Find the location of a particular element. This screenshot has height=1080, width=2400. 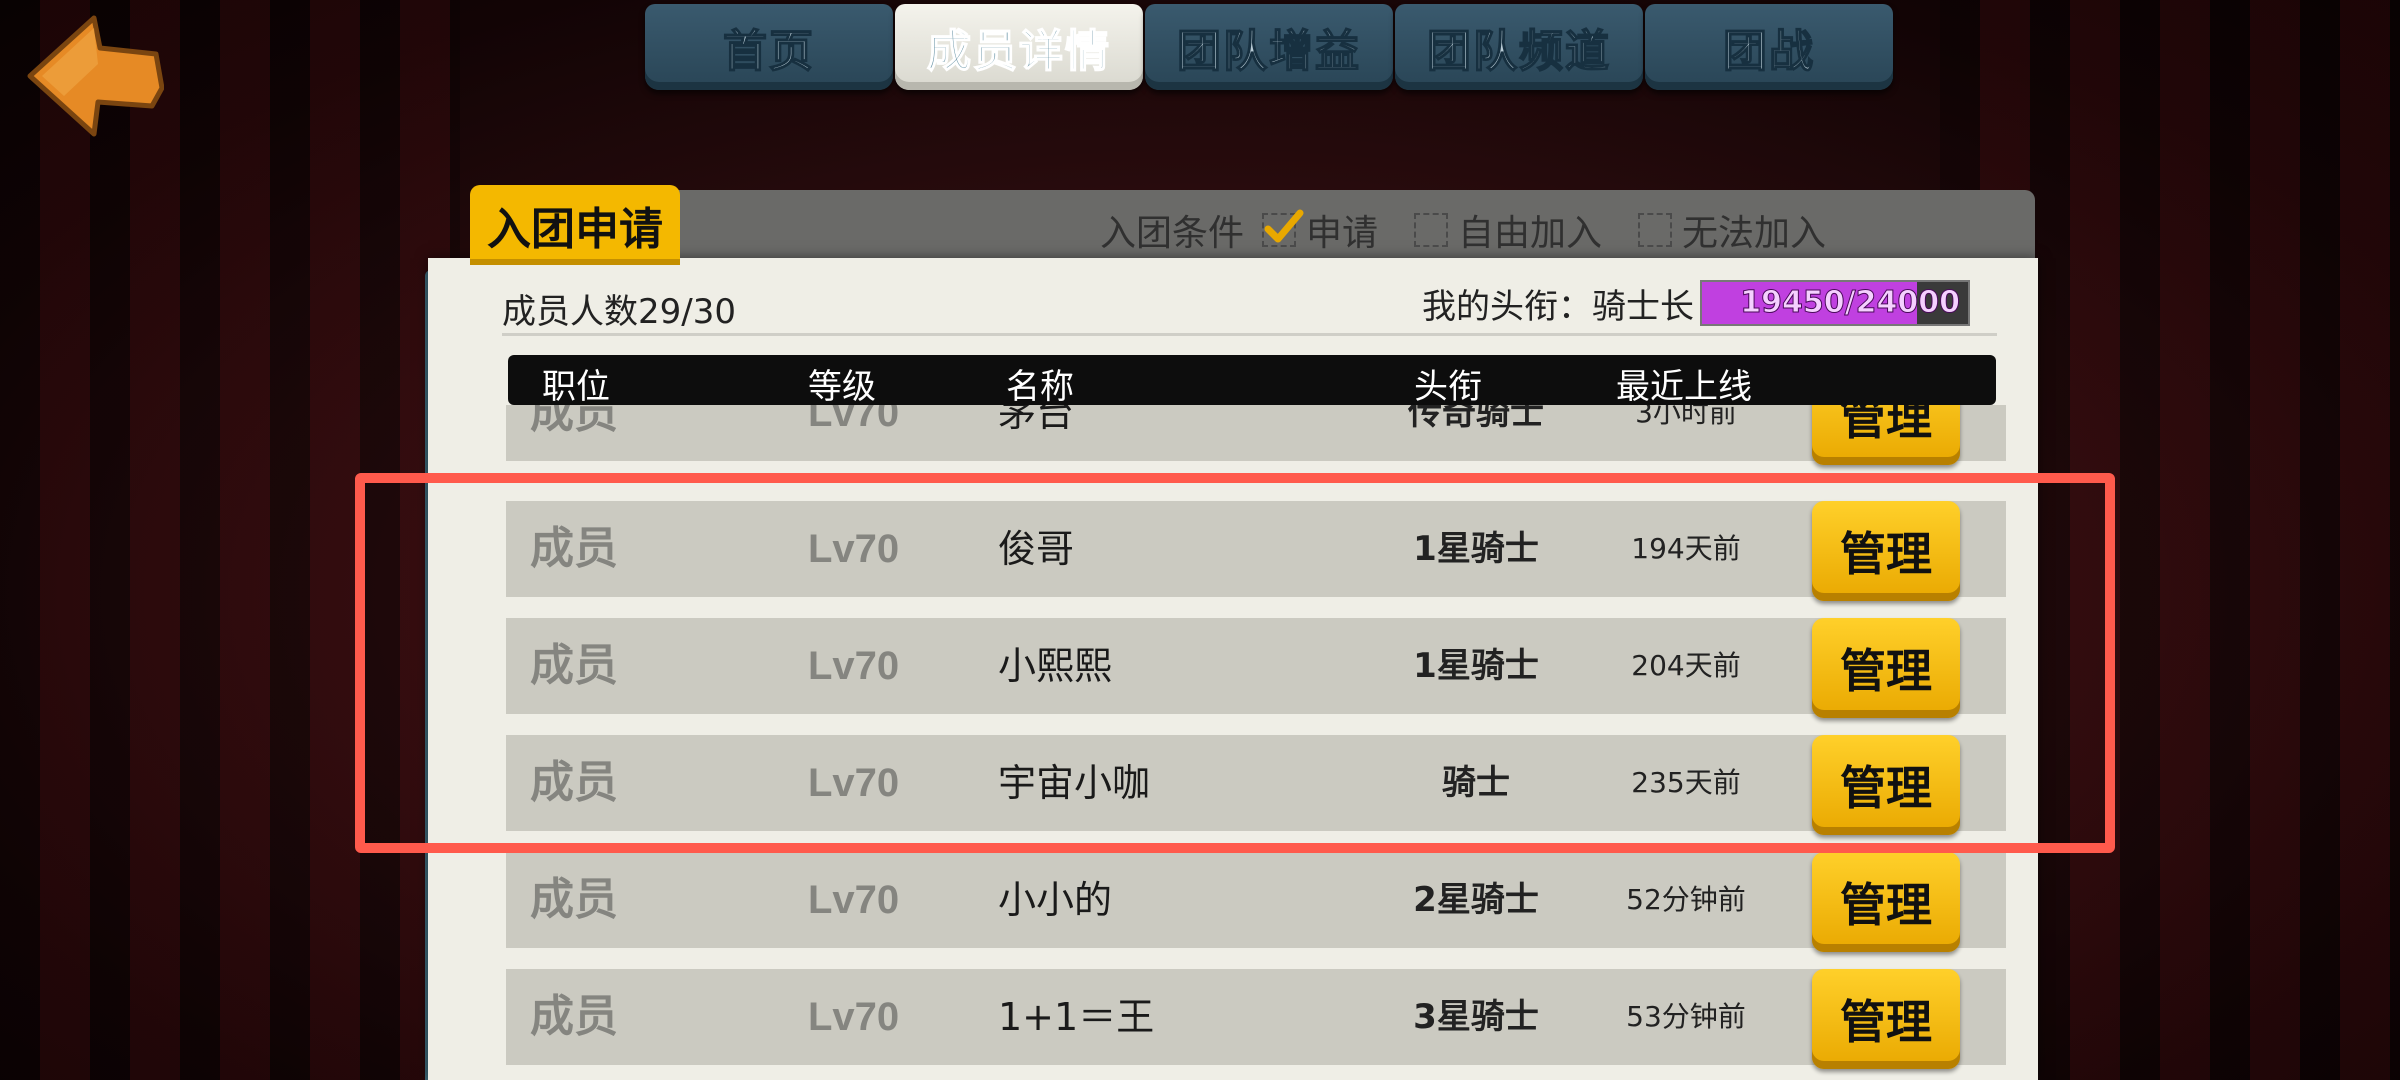

header-name: 名称 is located at coordinates (1040, 387).